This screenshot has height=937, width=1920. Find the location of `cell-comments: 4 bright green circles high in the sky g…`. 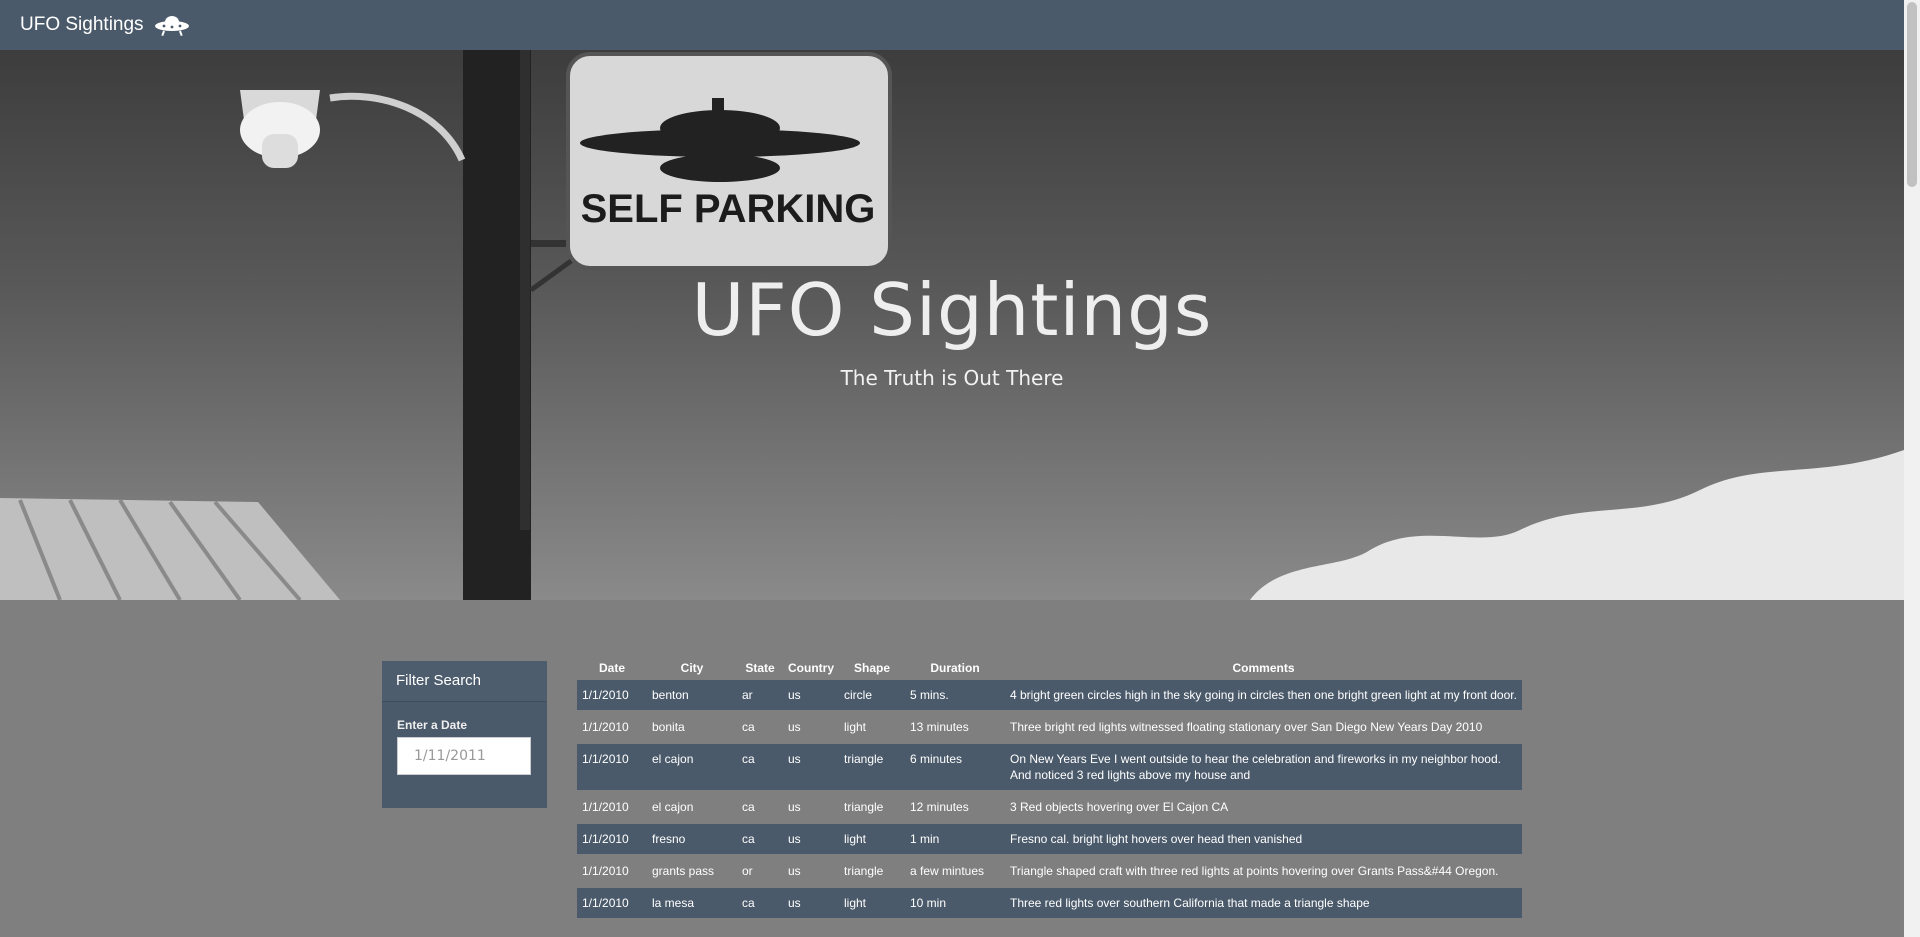

cell-comments: 4 bright green circles high in the sky g… is located at coordinates (1263, 695).